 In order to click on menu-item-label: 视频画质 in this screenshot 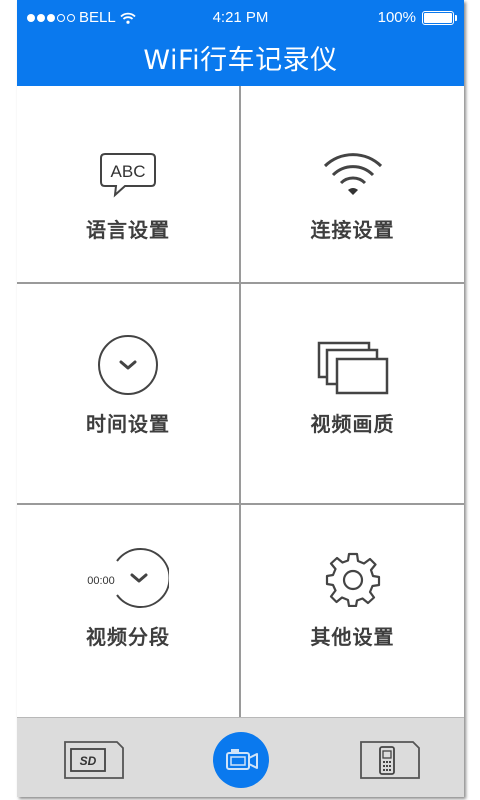, I will do `click(352, 424)`.